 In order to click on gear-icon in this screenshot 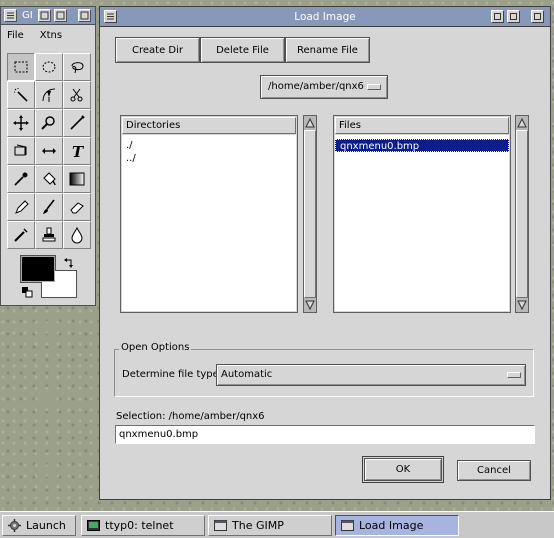, I will do `click(14, 525)`.